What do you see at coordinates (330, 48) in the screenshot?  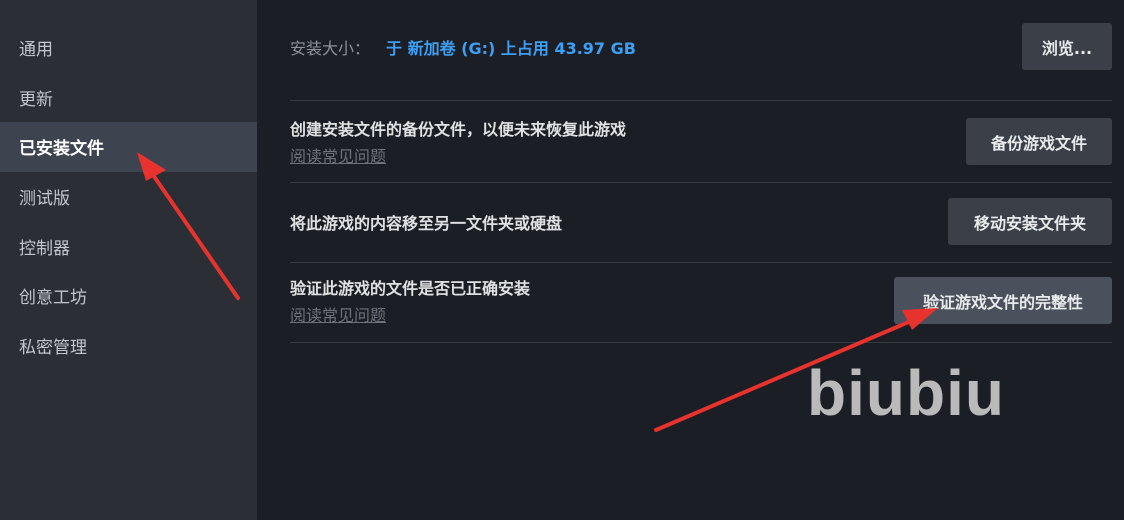 I see `install-size-label: 安装大小：` at bounding box center [330, 48].